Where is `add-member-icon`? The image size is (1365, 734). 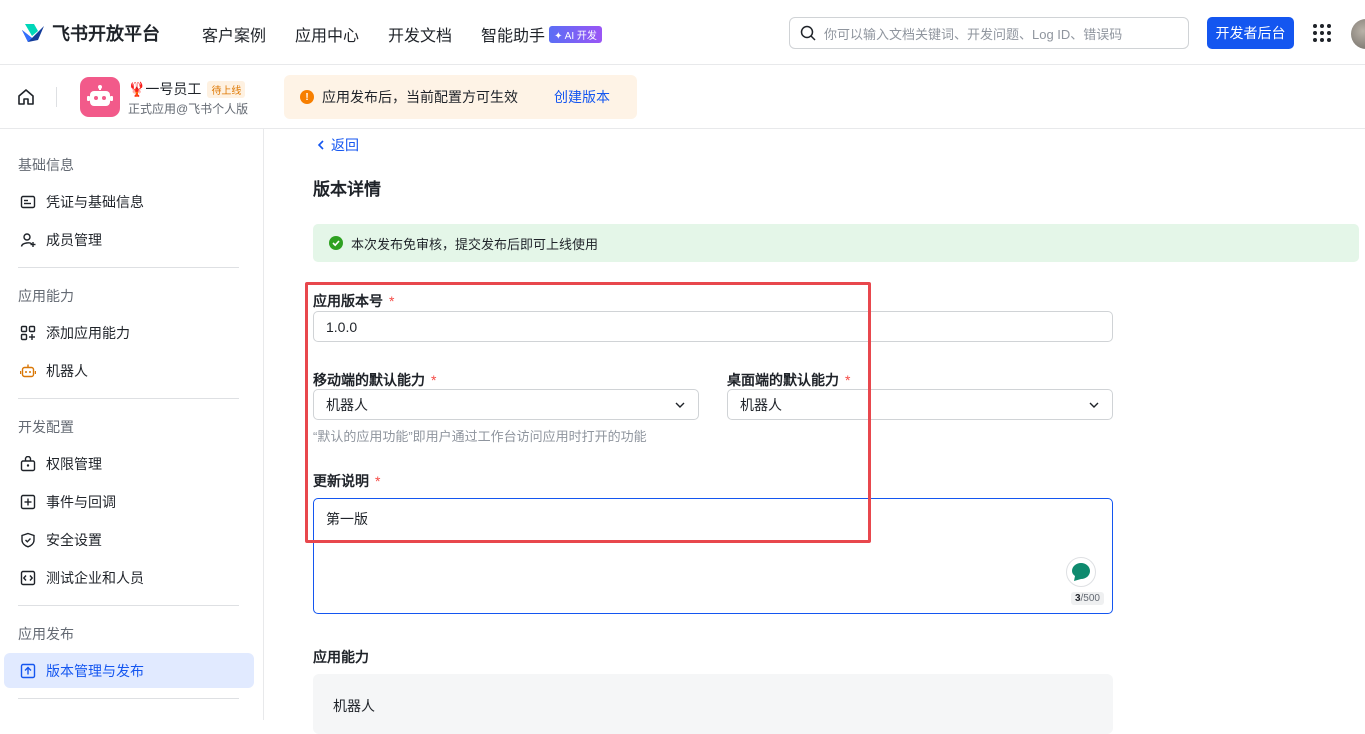
add-member-icon is located at coordinates (28, 239).